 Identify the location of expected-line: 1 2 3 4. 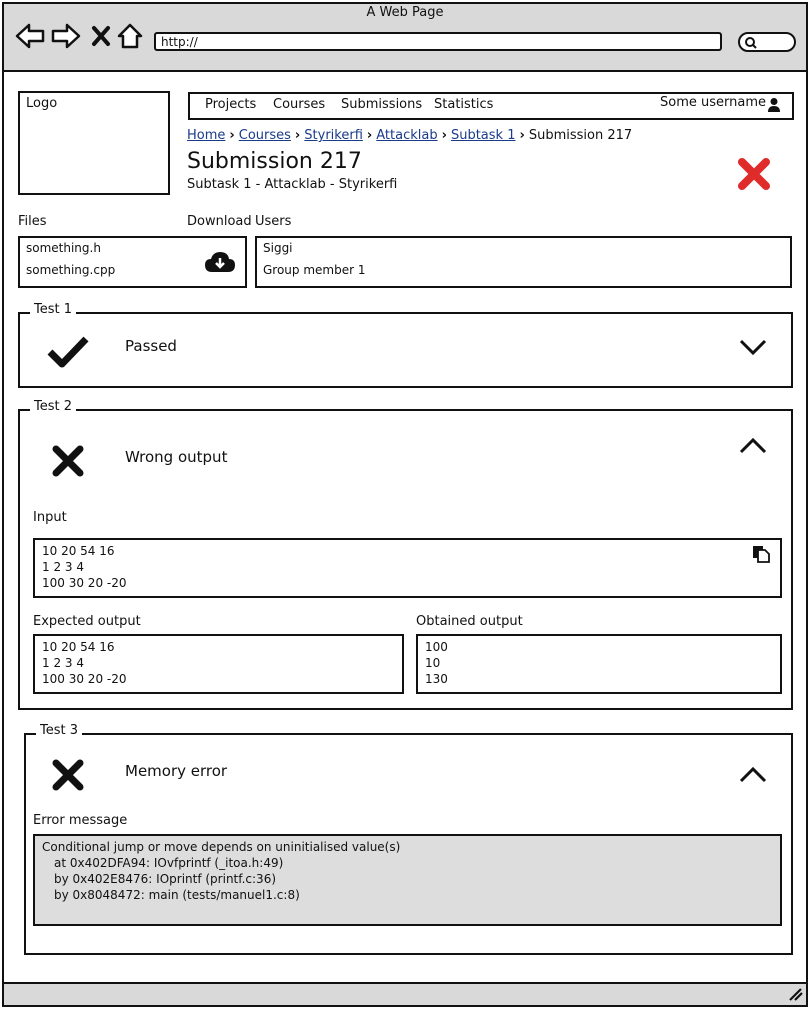
(63, 663).